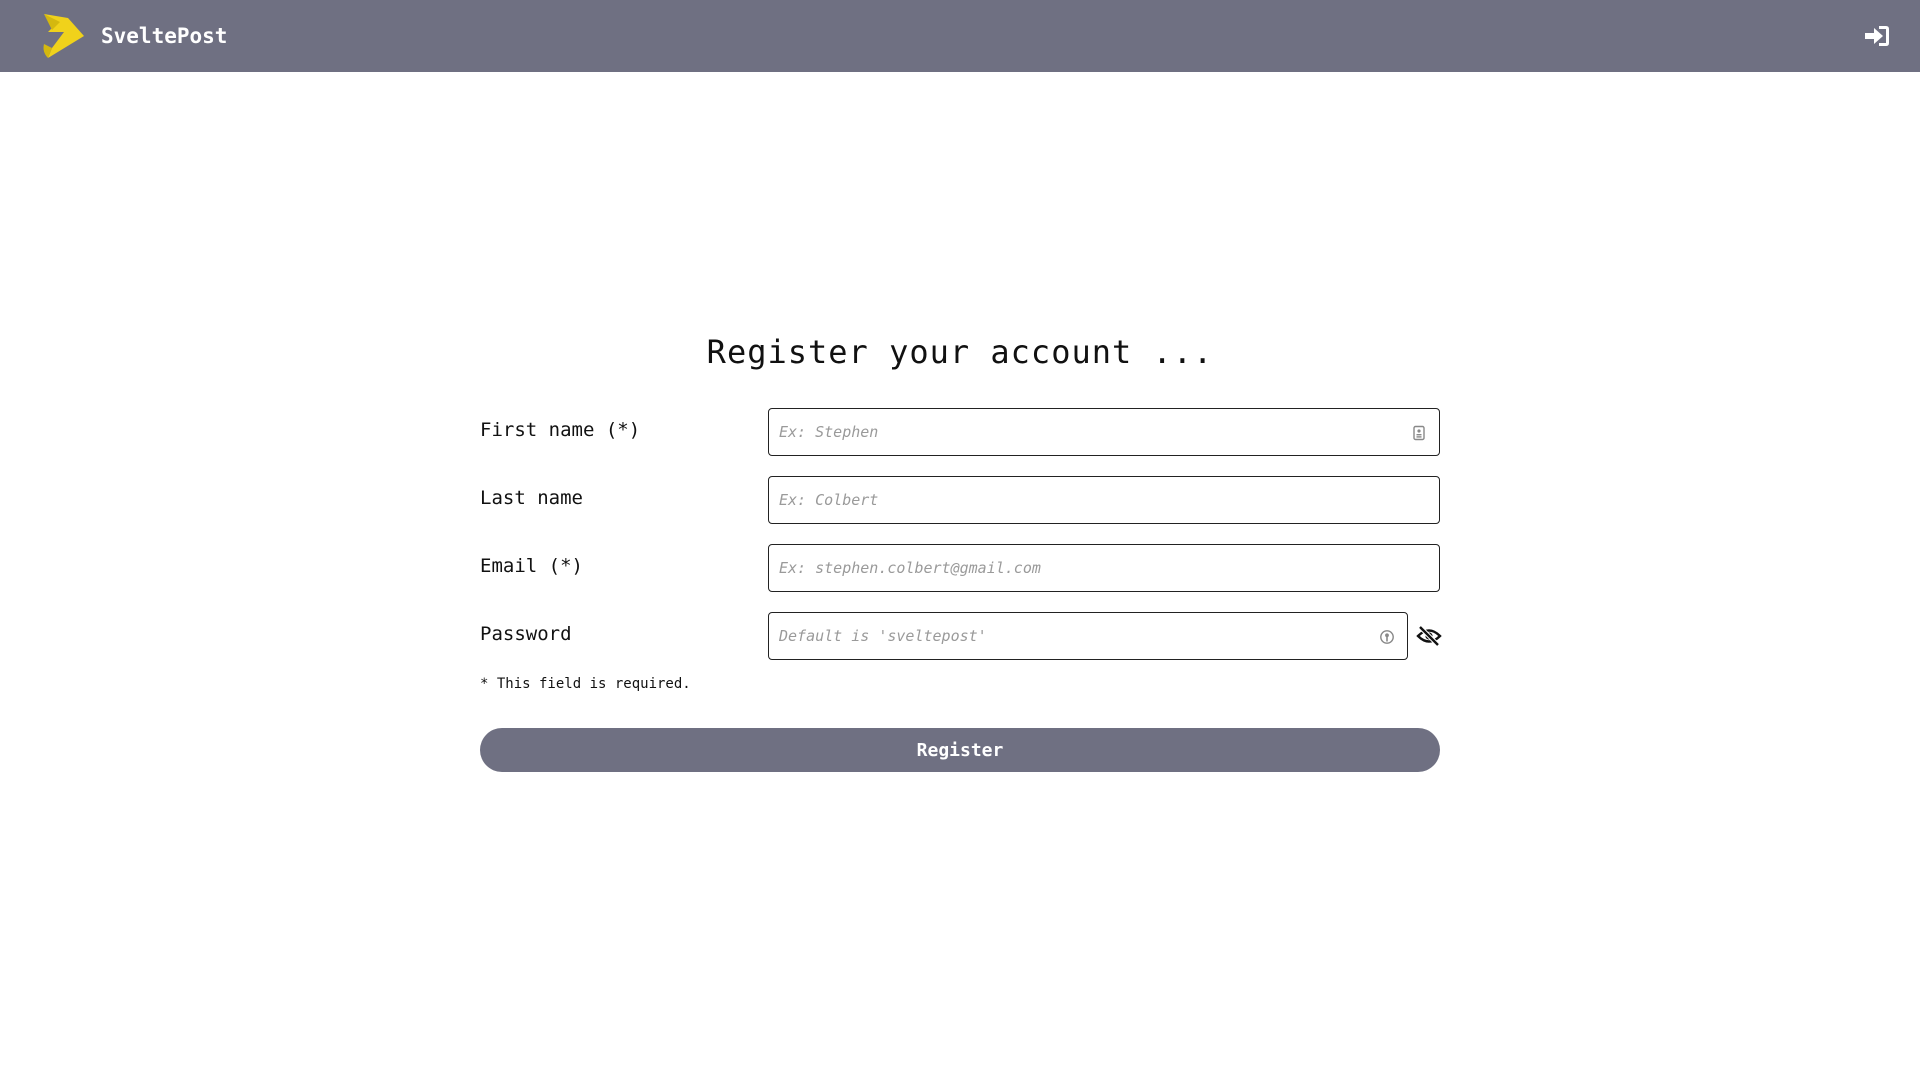 The image size is (1920, 1080). I want to click on brand-name: SveltePost, so click(164, 36).